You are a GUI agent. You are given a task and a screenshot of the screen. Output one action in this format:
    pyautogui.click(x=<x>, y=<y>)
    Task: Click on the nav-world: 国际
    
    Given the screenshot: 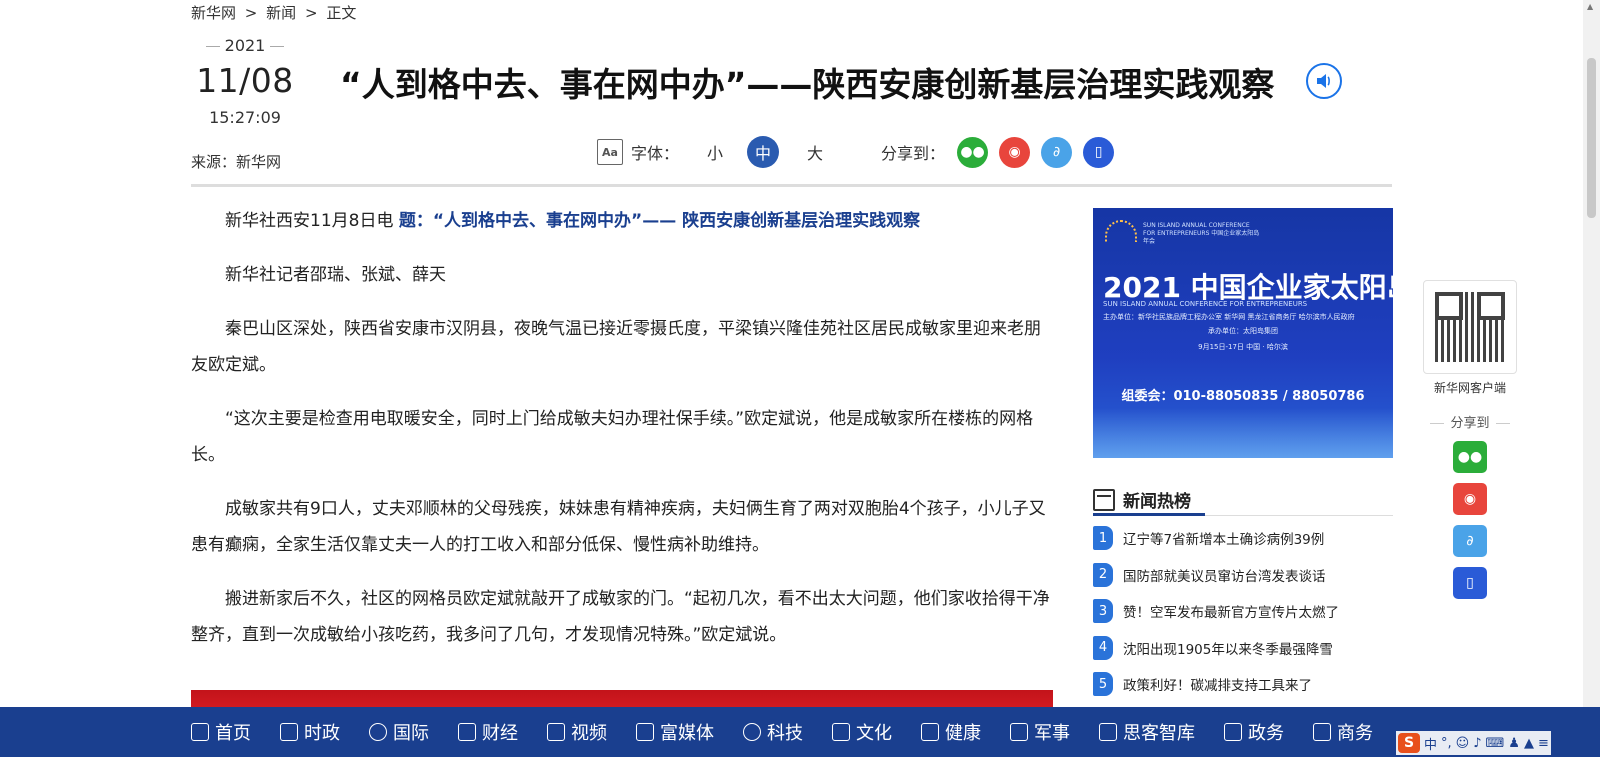 What is the action you would take?
    pyautogui.click(x=399, y=732)
    